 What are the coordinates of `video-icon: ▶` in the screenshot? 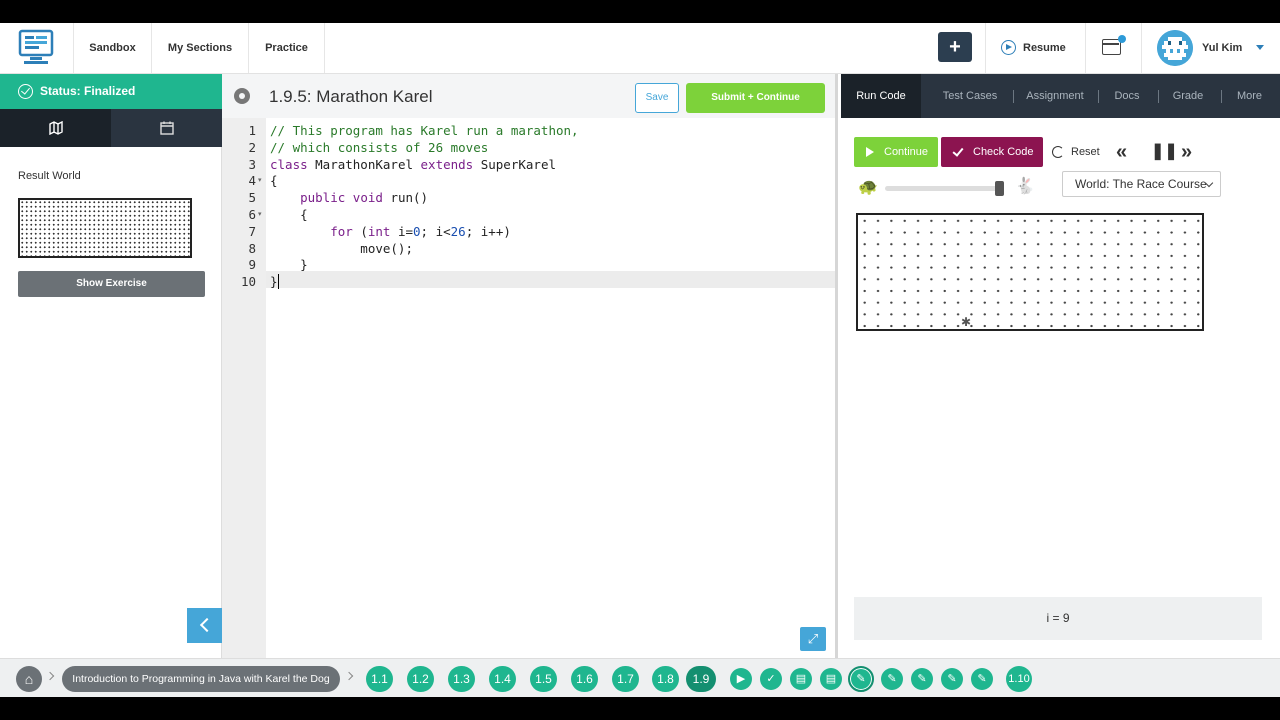 It's located at (741, 679).